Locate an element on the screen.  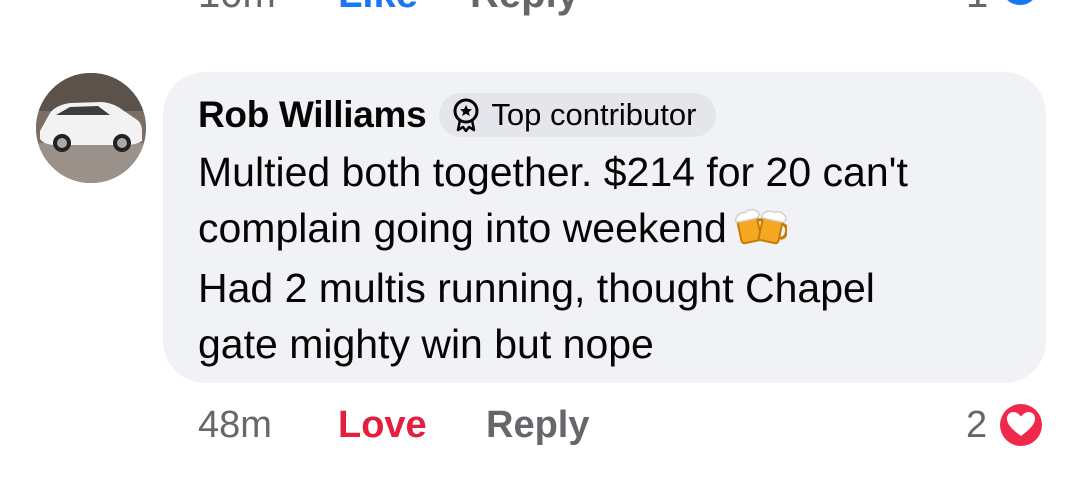
award-ribbon-icon is located at coordinates (466, 115).